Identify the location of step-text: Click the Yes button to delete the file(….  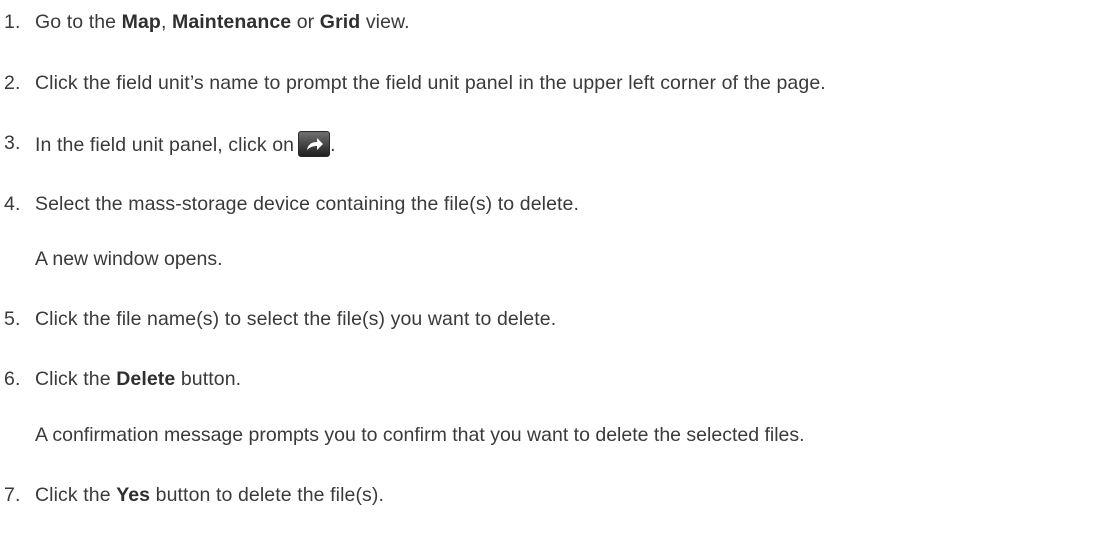
(210, 495).